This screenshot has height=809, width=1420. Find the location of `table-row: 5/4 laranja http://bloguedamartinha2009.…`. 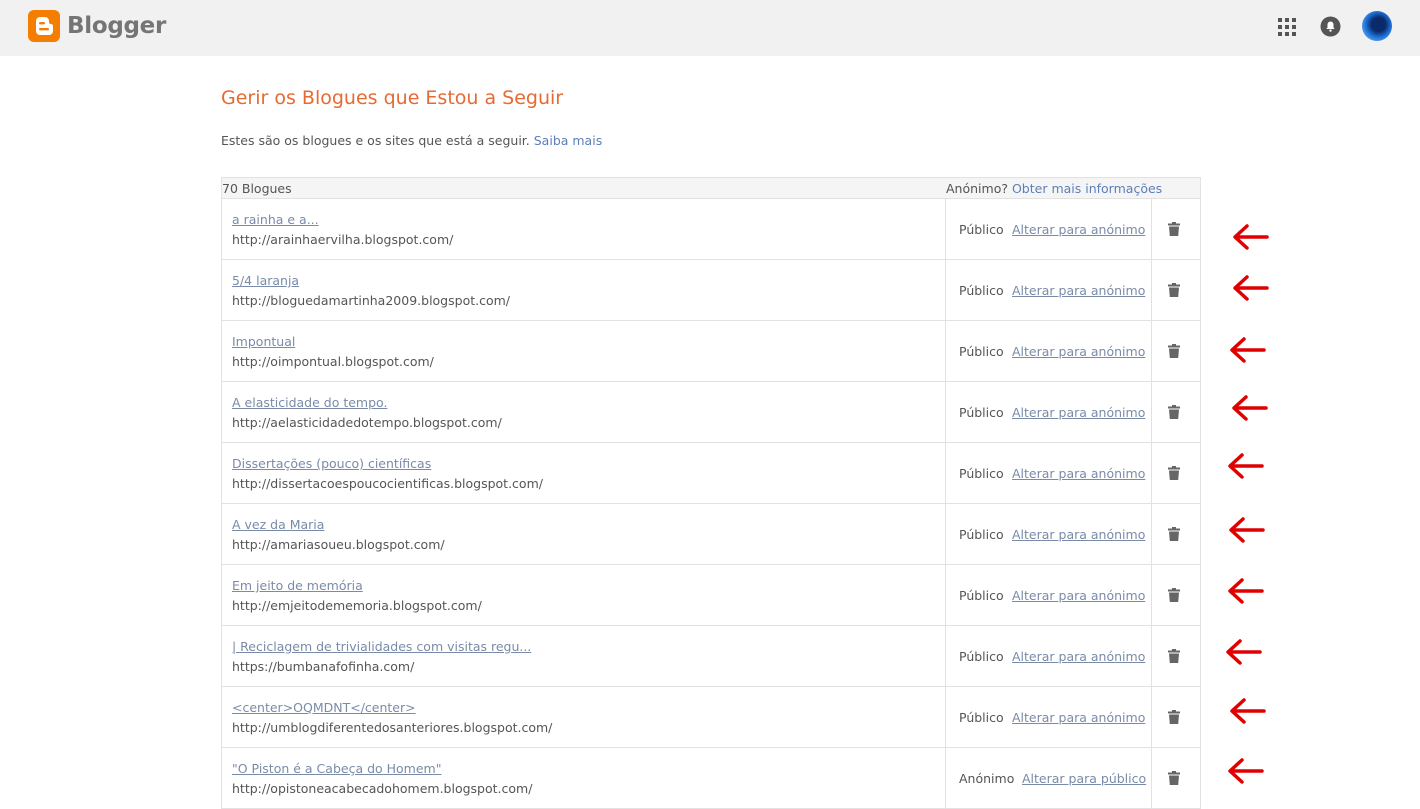

table-row: 5/4 laranja http://bloguedamartinha2009.… is located at coordinates (711, 290).